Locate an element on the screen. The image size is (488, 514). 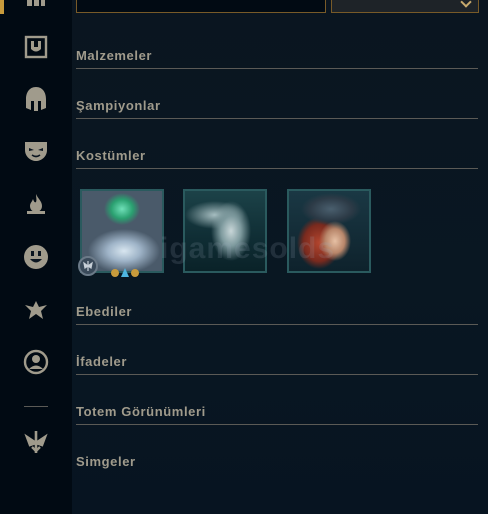
section-emotes: İfadeler is located at coordinates (277, 363).